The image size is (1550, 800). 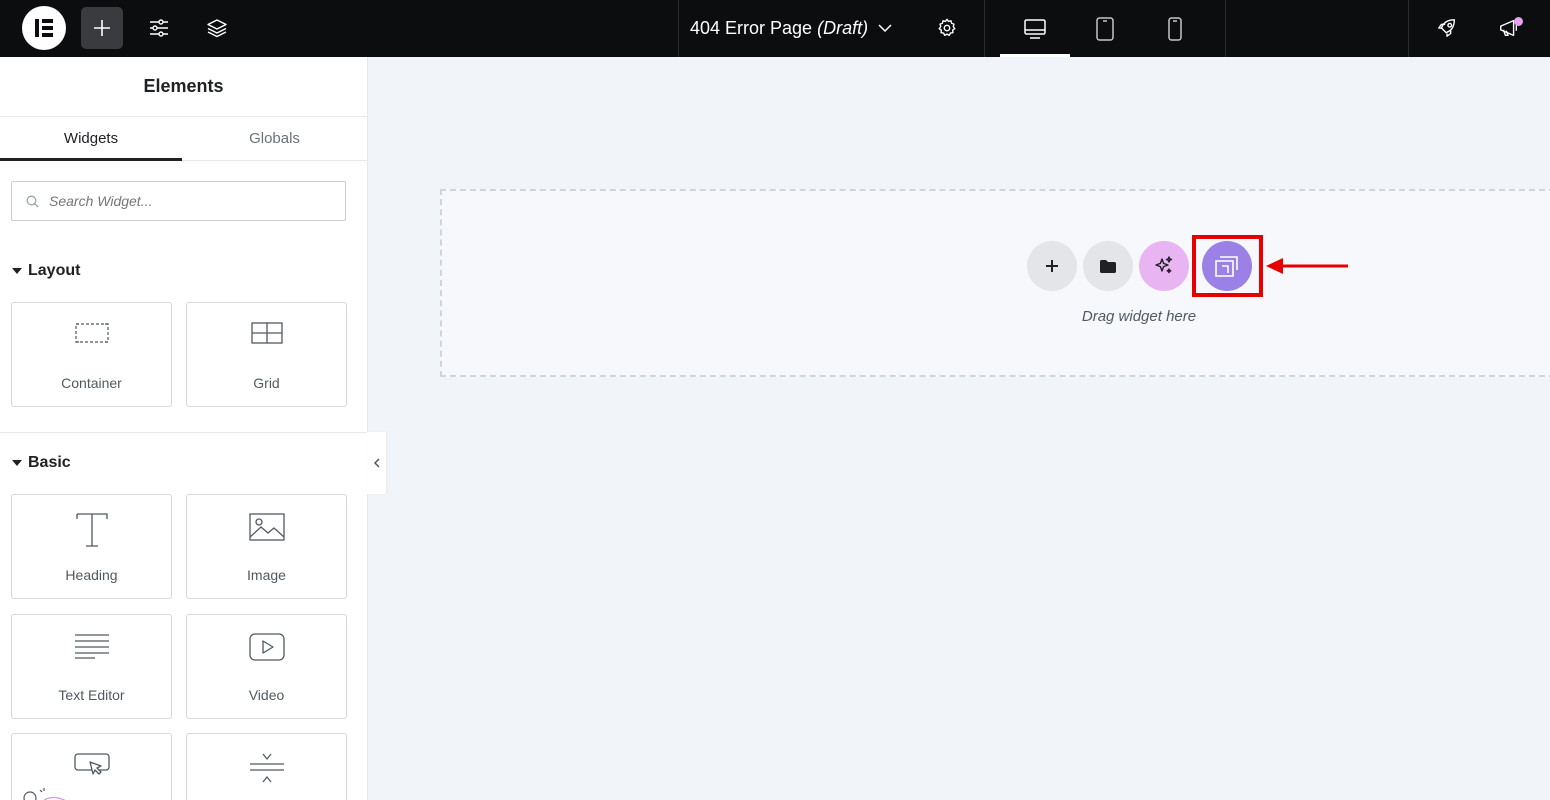 I want to click on search-box, so click(x=178, y=201).